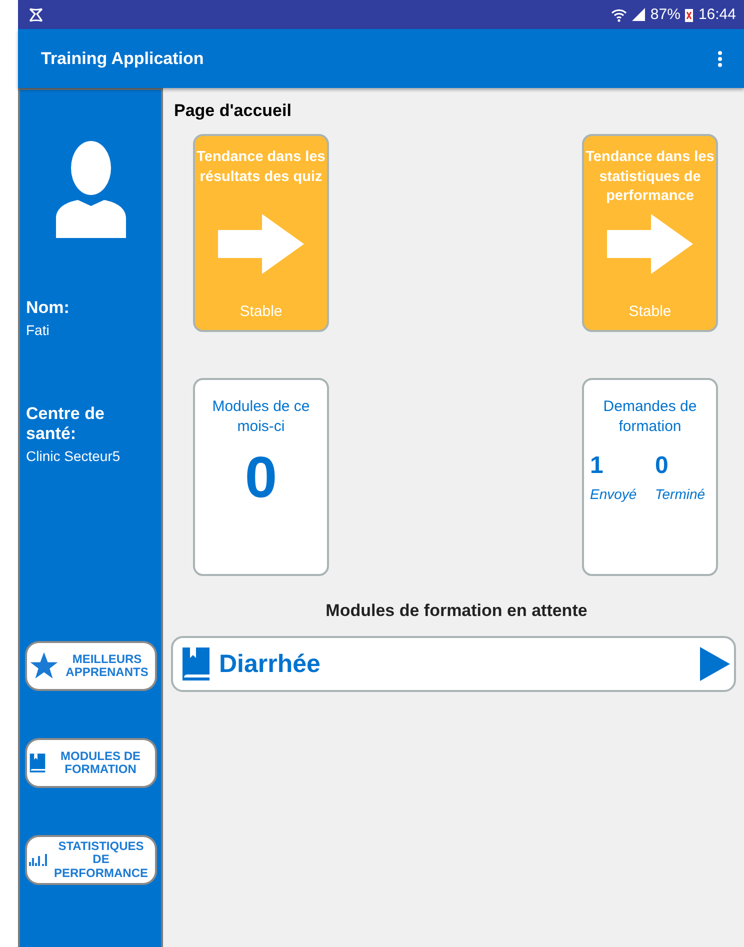 Image resolution: width=744 pixels, height=947 pixels. Describe the element at coordinates (91, 763) in the screenshot. I see `sidebar-button: MODULES DE FORMATION` at that location.